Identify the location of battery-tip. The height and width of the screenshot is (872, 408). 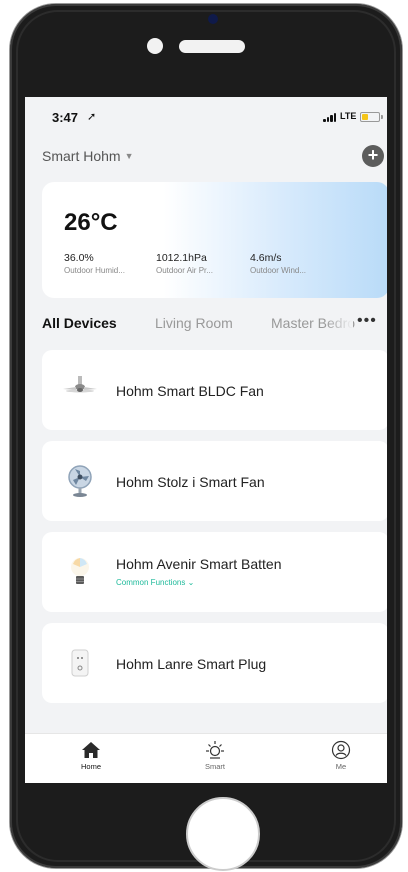
(382, 117).